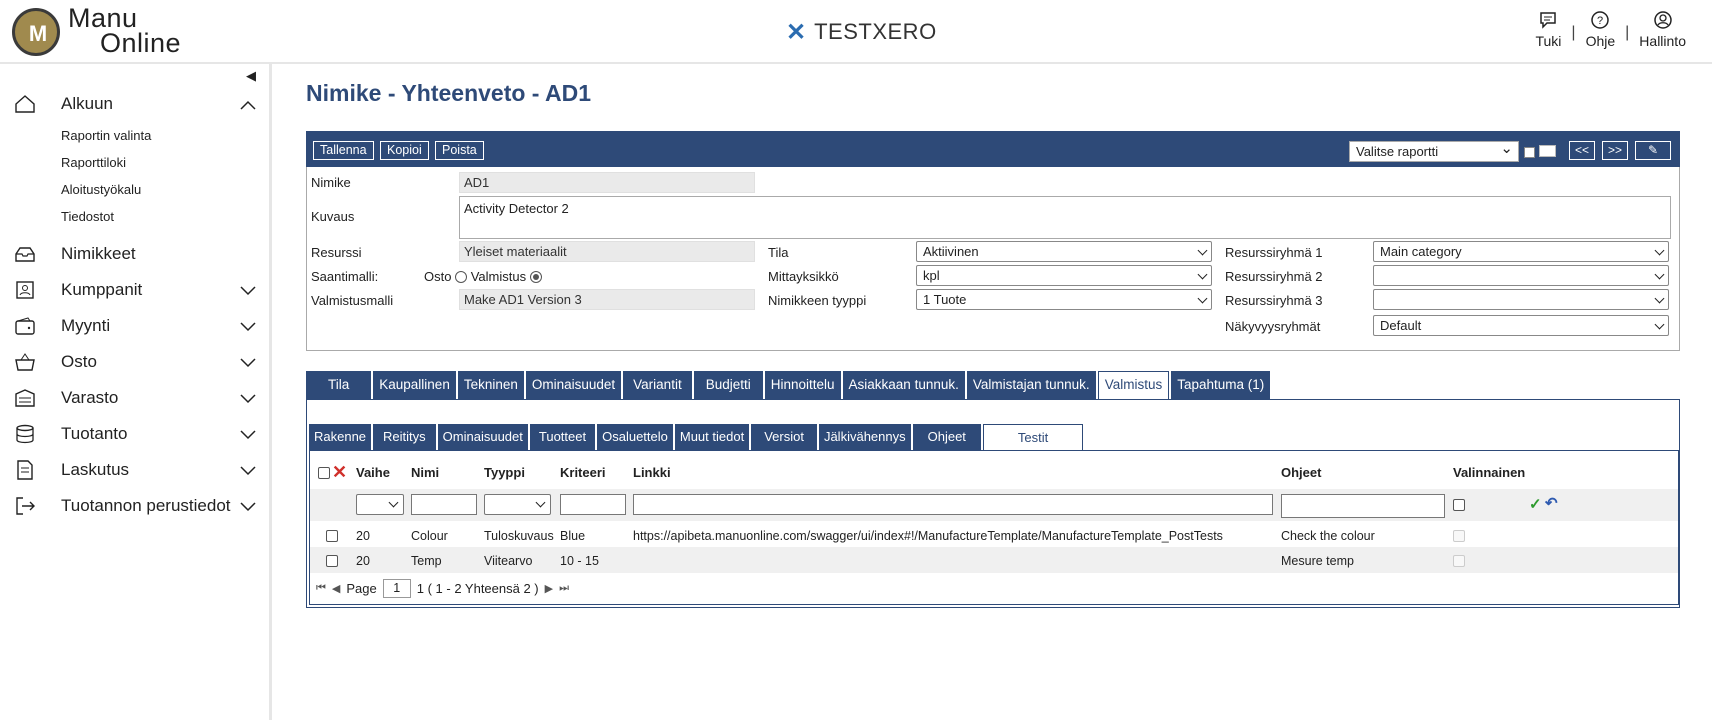 Image resolution: width=1712 pixels, height=720 pixels. What do you see at coordinates (339, 472) in the screenshot?
I see `delete-selected-icon: ✕` at bounding box center [339, 472].